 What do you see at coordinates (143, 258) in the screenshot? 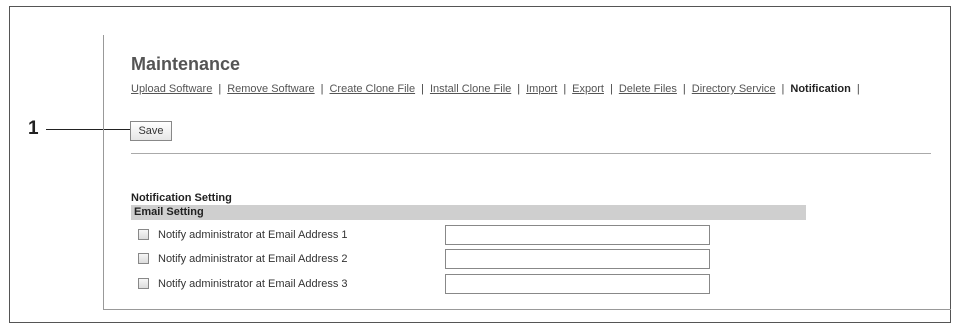
I see `notify-email-2-checkbox` at bounding box center [143, 258].